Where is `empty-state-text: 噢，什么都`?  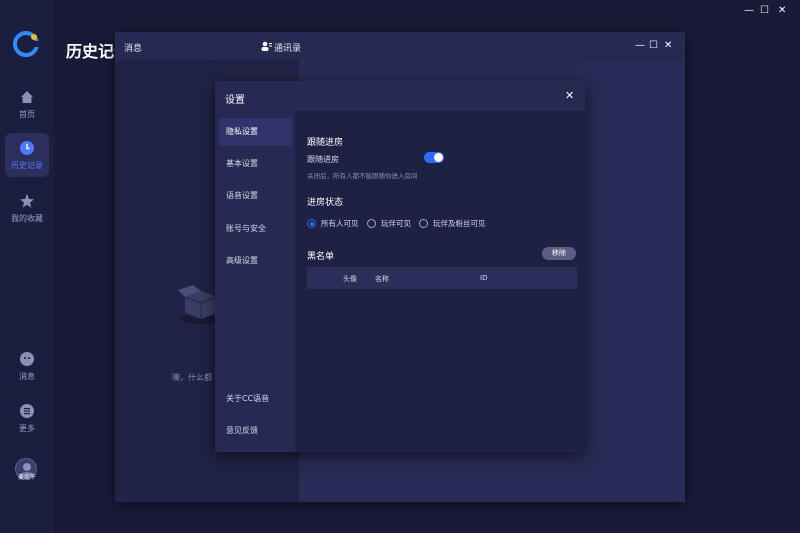 empty-state-text: 噢，什么都 is located at coordinates (192, 377).